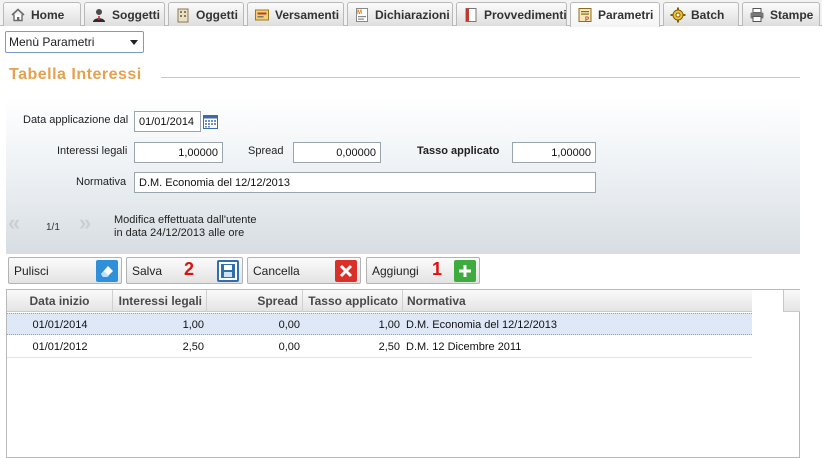 This screenshot has width=822, height=458. I want to click on menu-parametri-select: Menù Parametri, so click(74, 42).